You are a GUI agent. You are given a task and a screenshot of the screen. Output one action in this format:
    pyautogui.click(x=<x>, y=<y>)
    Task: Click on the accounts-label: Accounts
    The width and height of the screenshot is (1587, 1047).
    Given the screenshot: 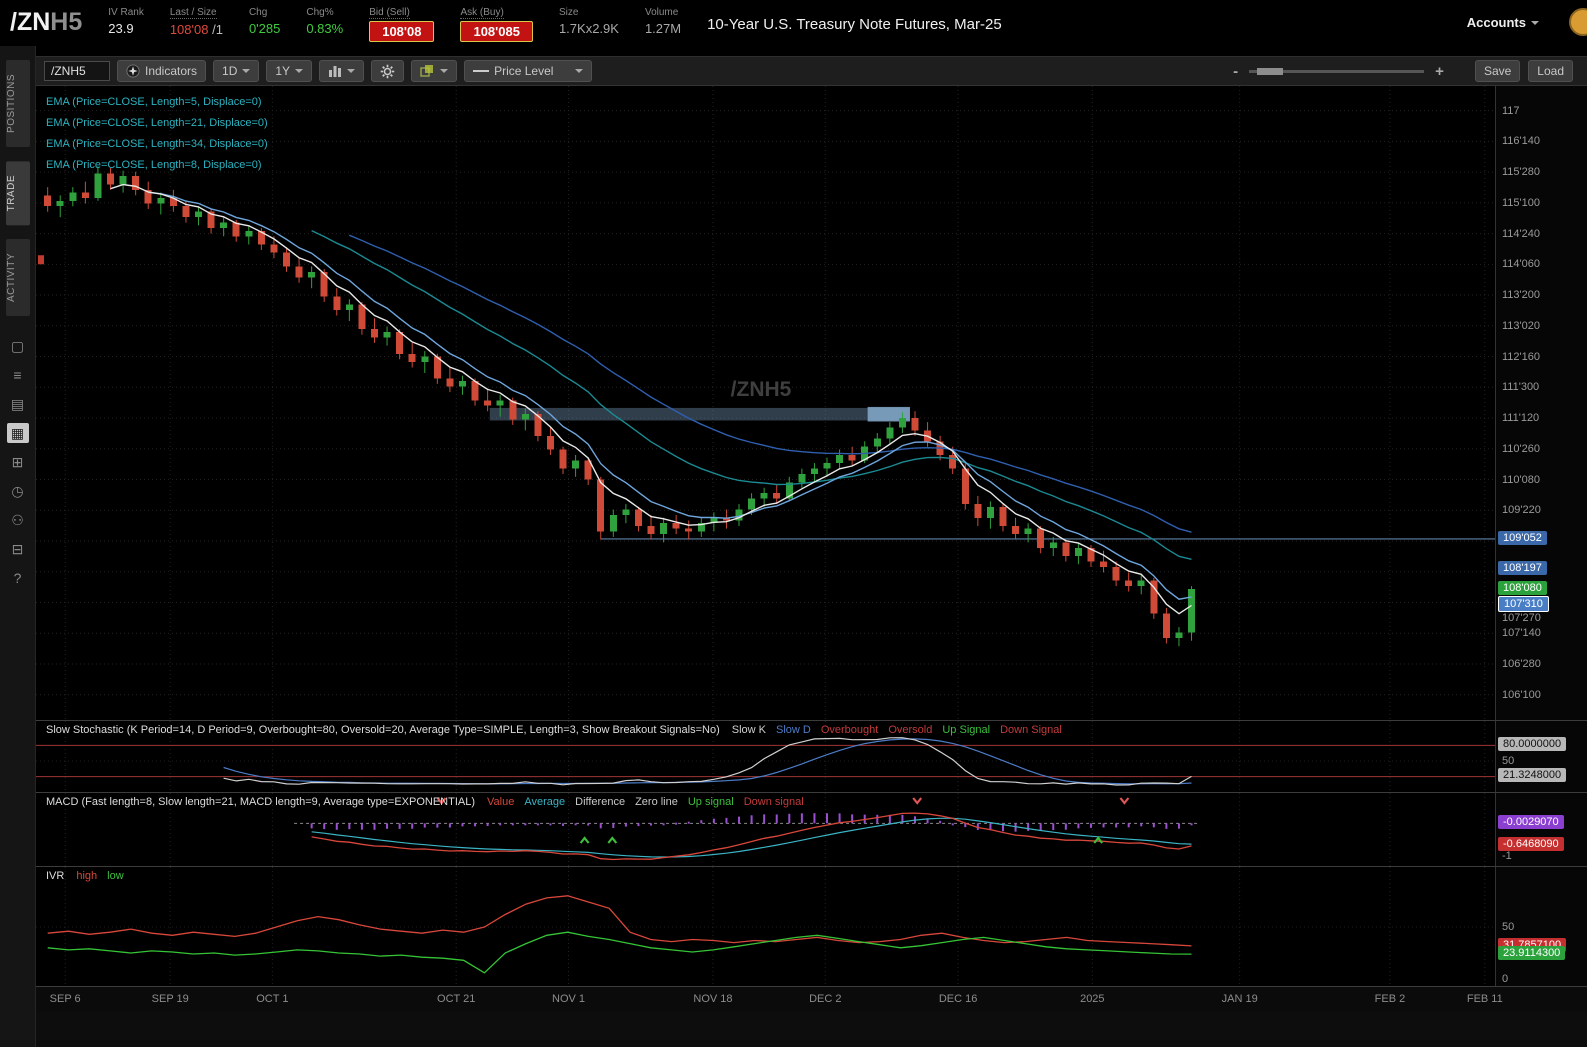 What is the action you would take?
    pyautogui.click(x=1496, y=22)
    